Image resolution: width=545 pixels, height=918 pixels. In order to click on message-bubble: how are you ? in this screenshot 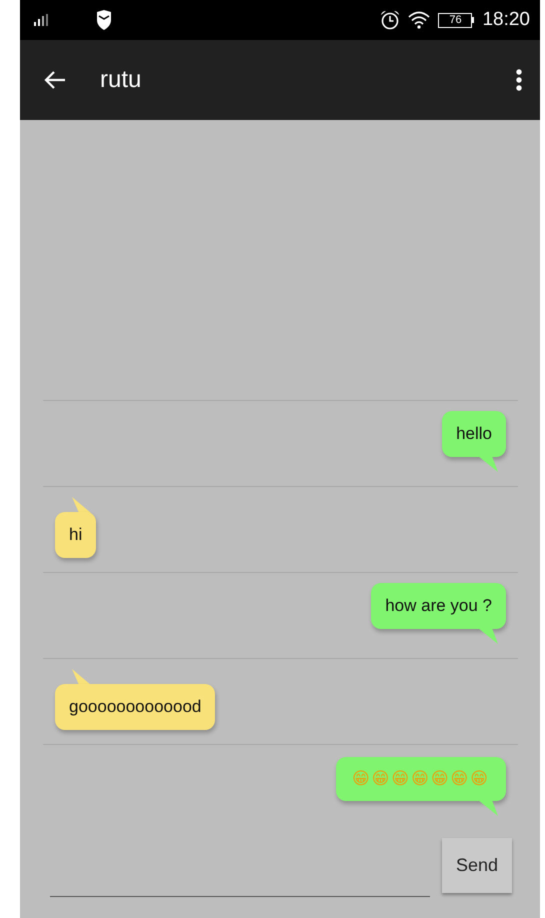, I will do `click(438, 606)`.